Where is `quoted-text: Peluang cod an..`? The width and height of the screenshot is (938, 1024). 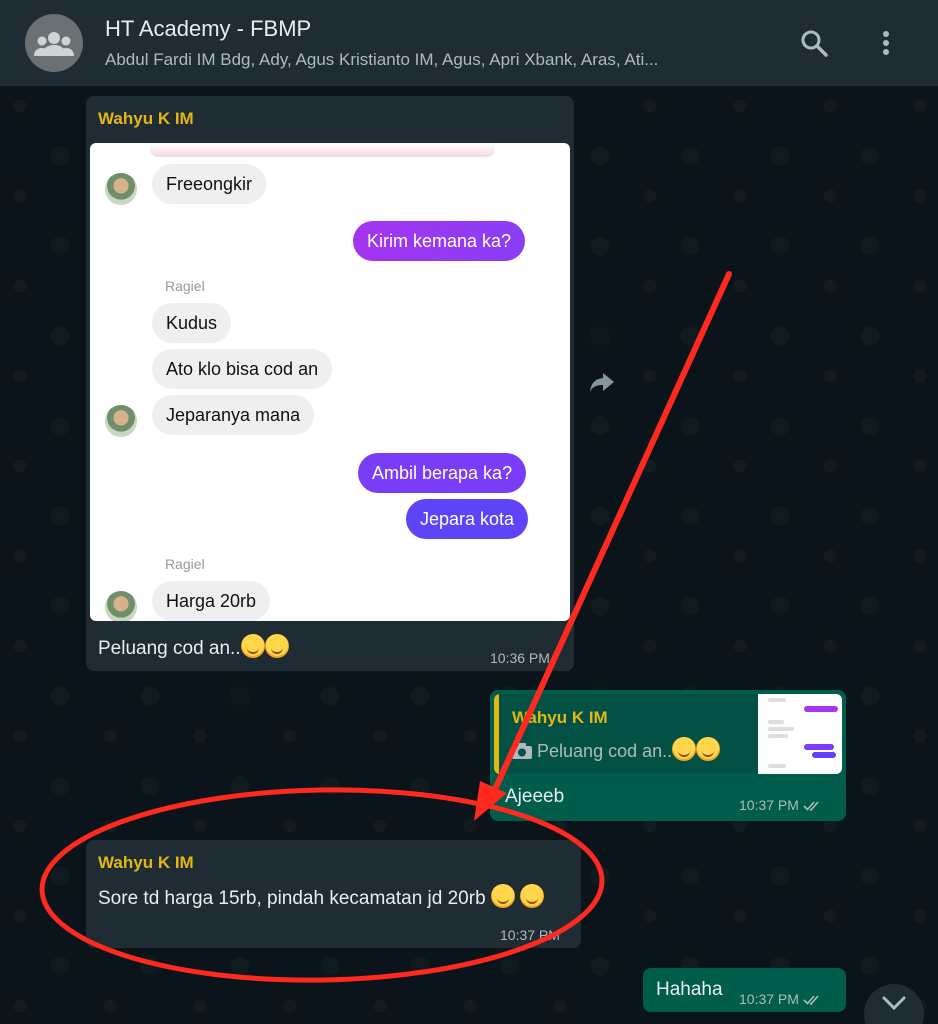
quoted-text: Peluang cod an.. is located at coordinates (616, 750).